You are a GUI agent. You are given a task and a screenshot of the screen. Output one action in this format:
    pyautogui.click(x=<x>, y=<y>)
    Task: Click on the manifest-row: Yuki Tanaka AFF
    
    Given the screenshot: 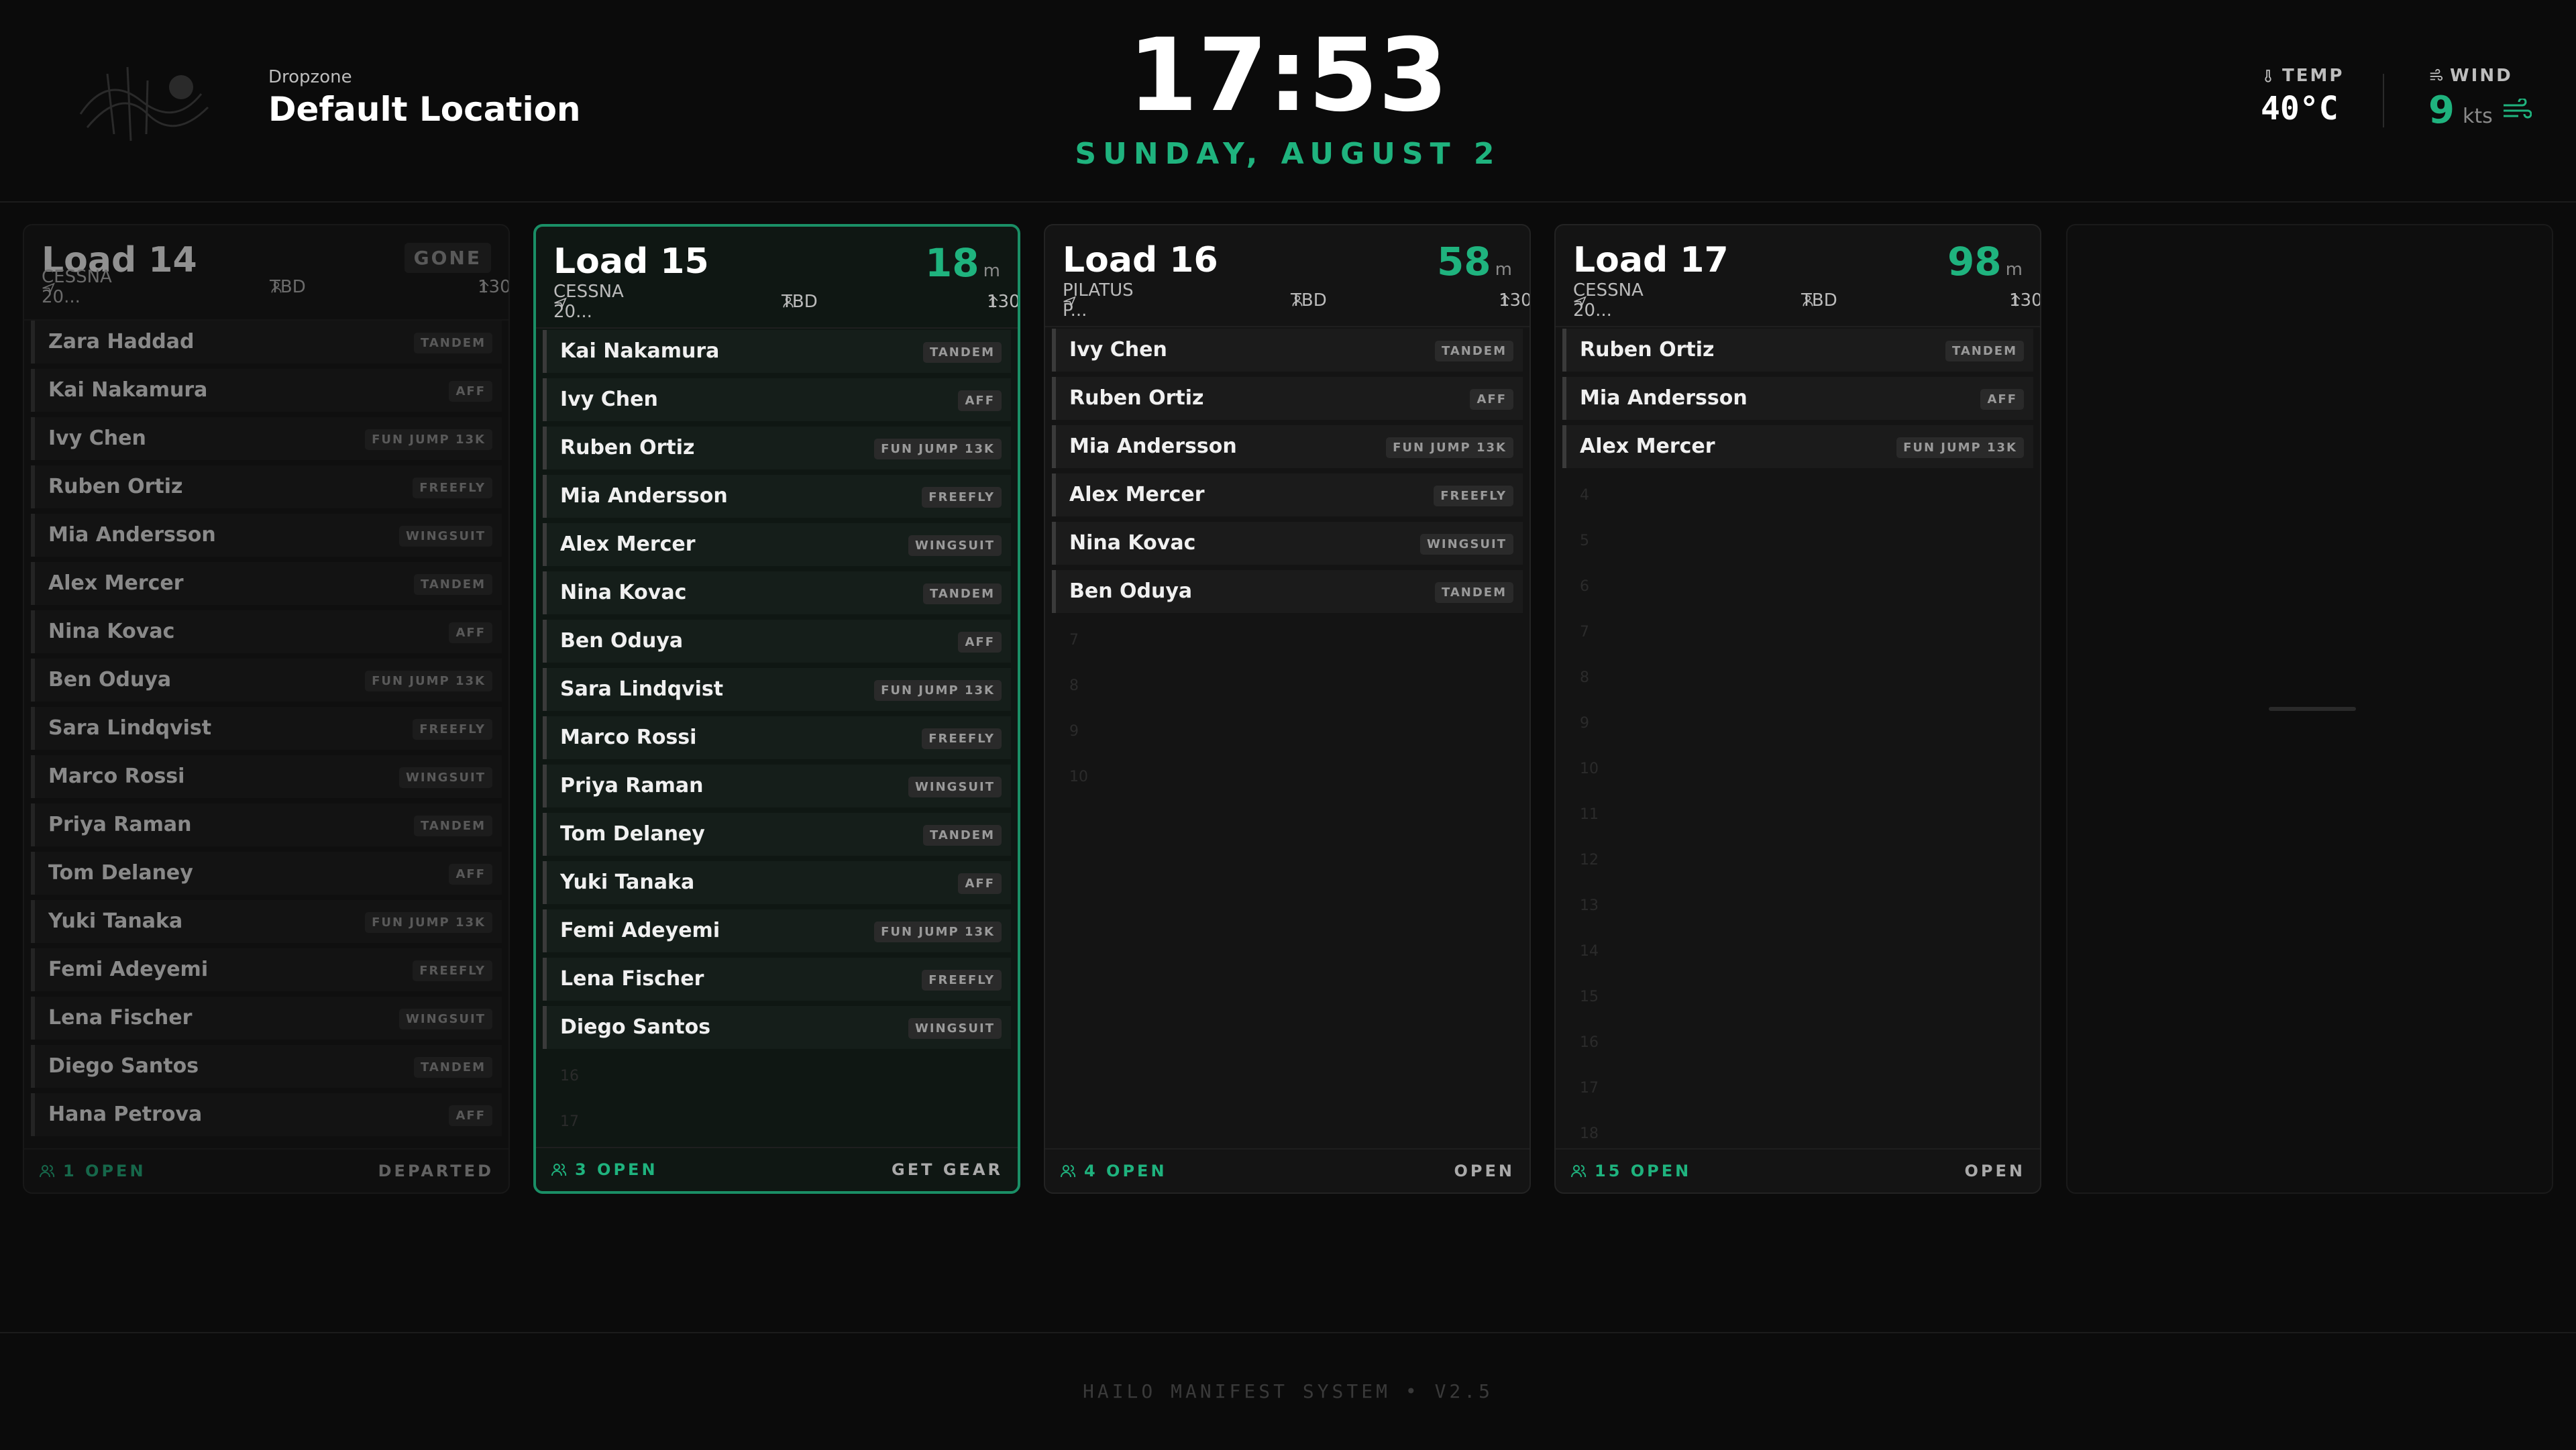 What is the action you would take?
    pyautogui.click(x=777, y=882)
    